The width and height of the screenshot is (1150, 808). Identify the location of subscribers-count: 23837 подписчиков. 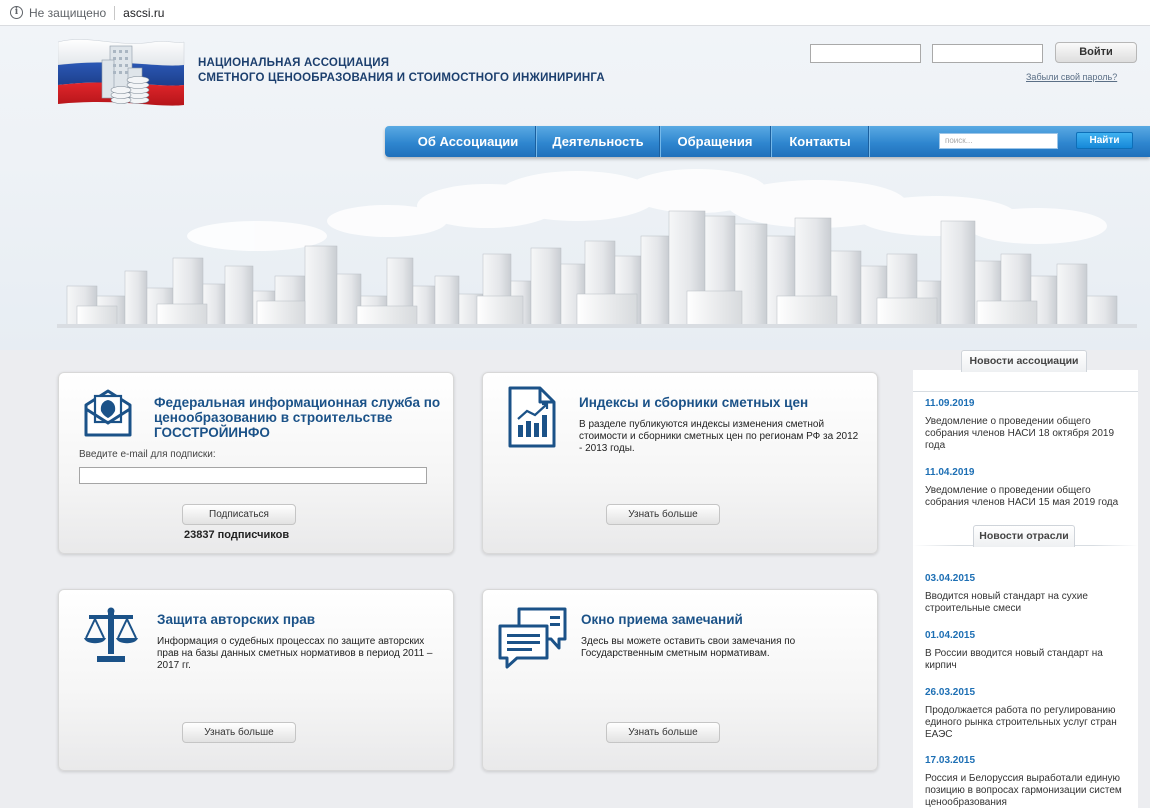
(237, 535).